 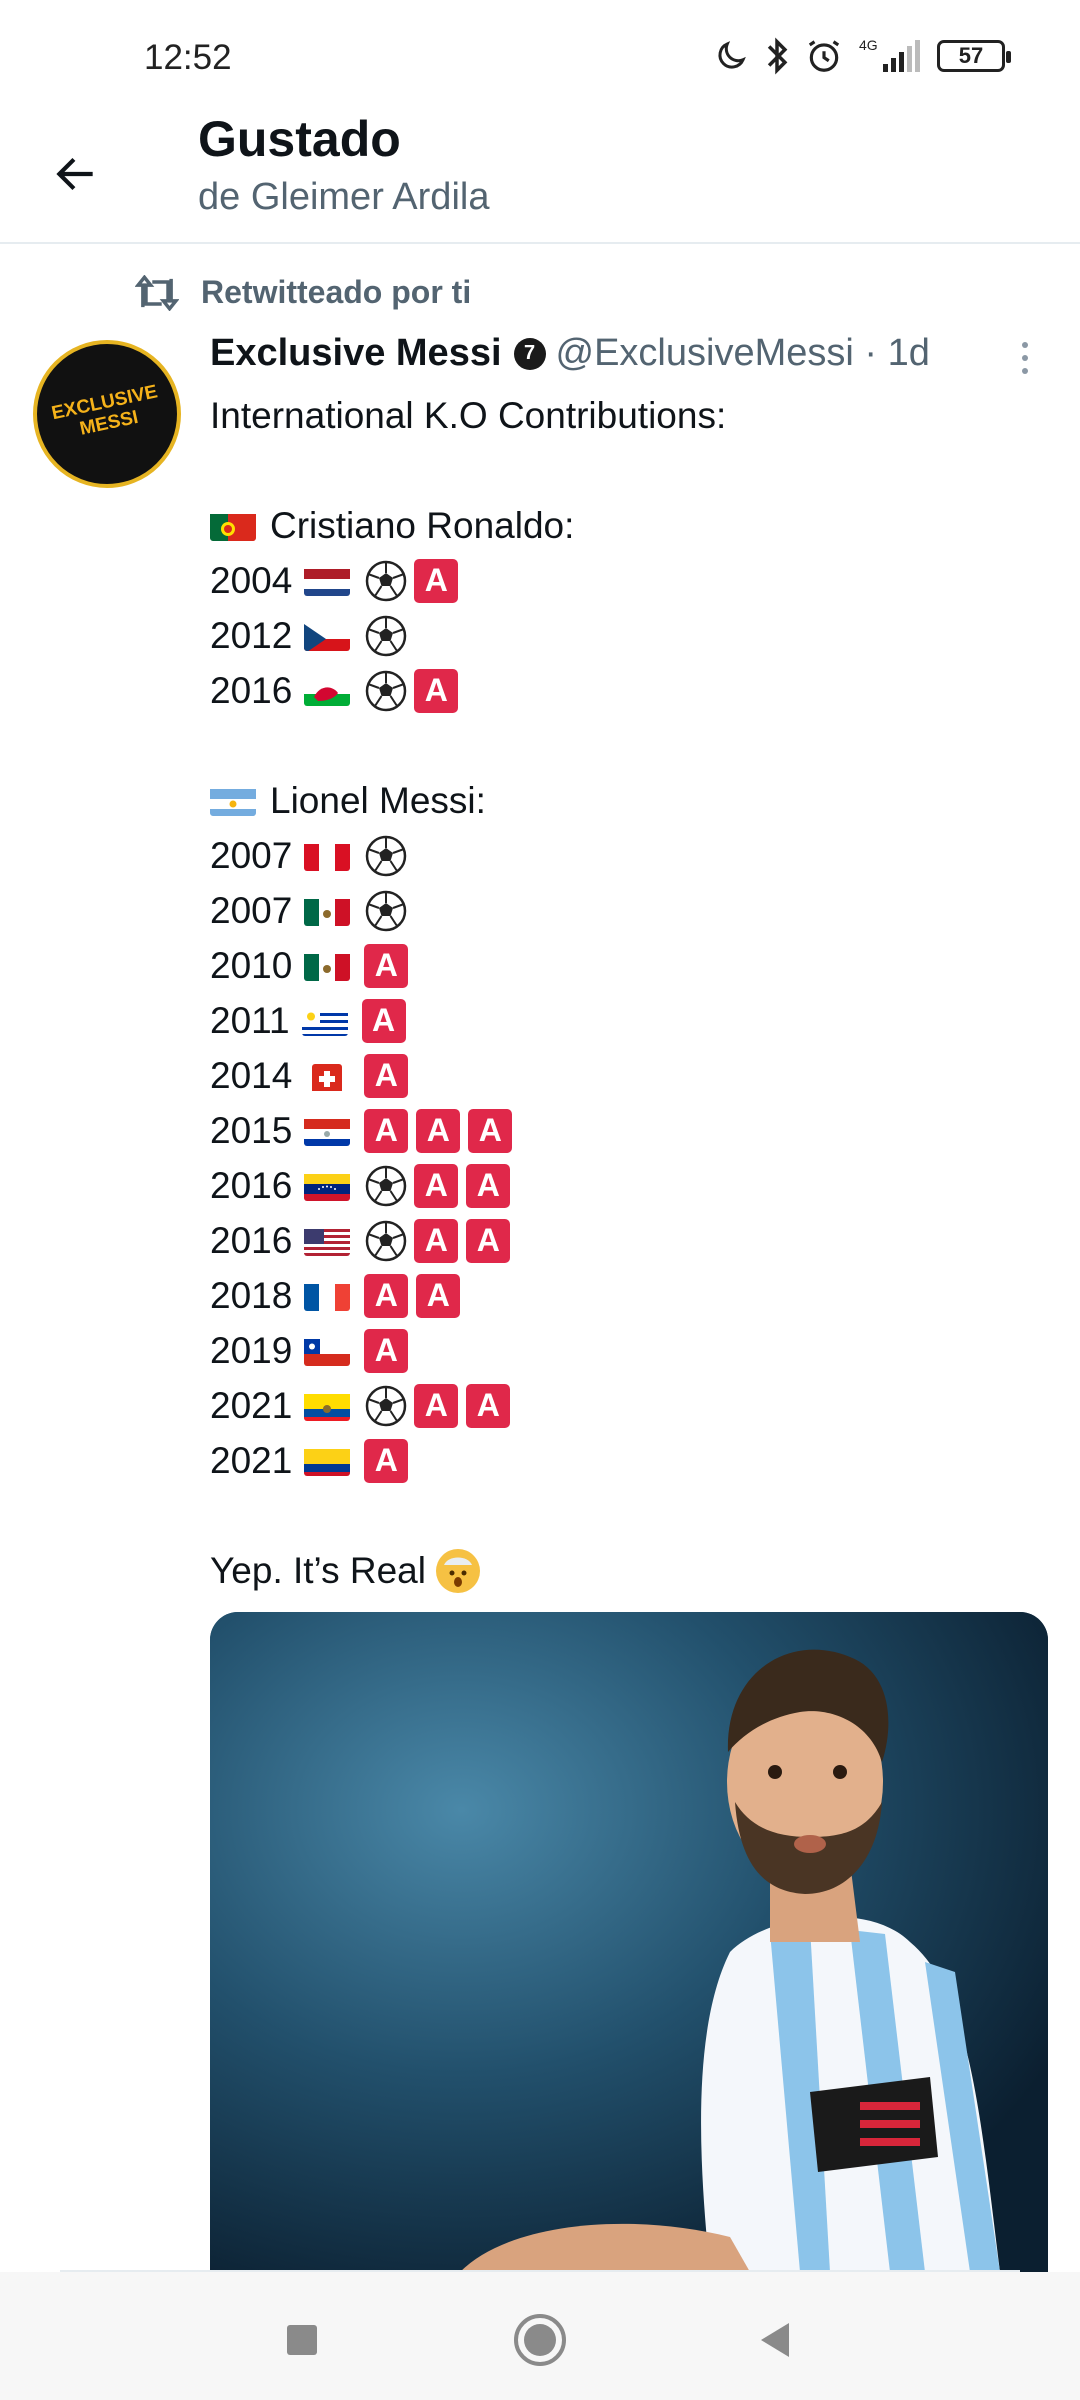 I want to click on year-label: 2018, so click(x=251, y=1295).